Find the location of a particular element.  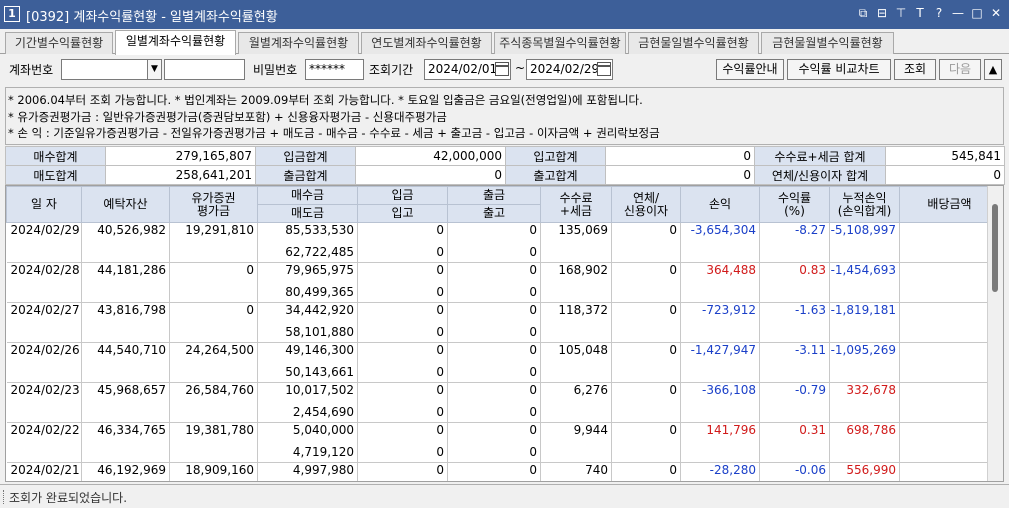

col-deposit: 입금 is located at coordinates (402, 195).